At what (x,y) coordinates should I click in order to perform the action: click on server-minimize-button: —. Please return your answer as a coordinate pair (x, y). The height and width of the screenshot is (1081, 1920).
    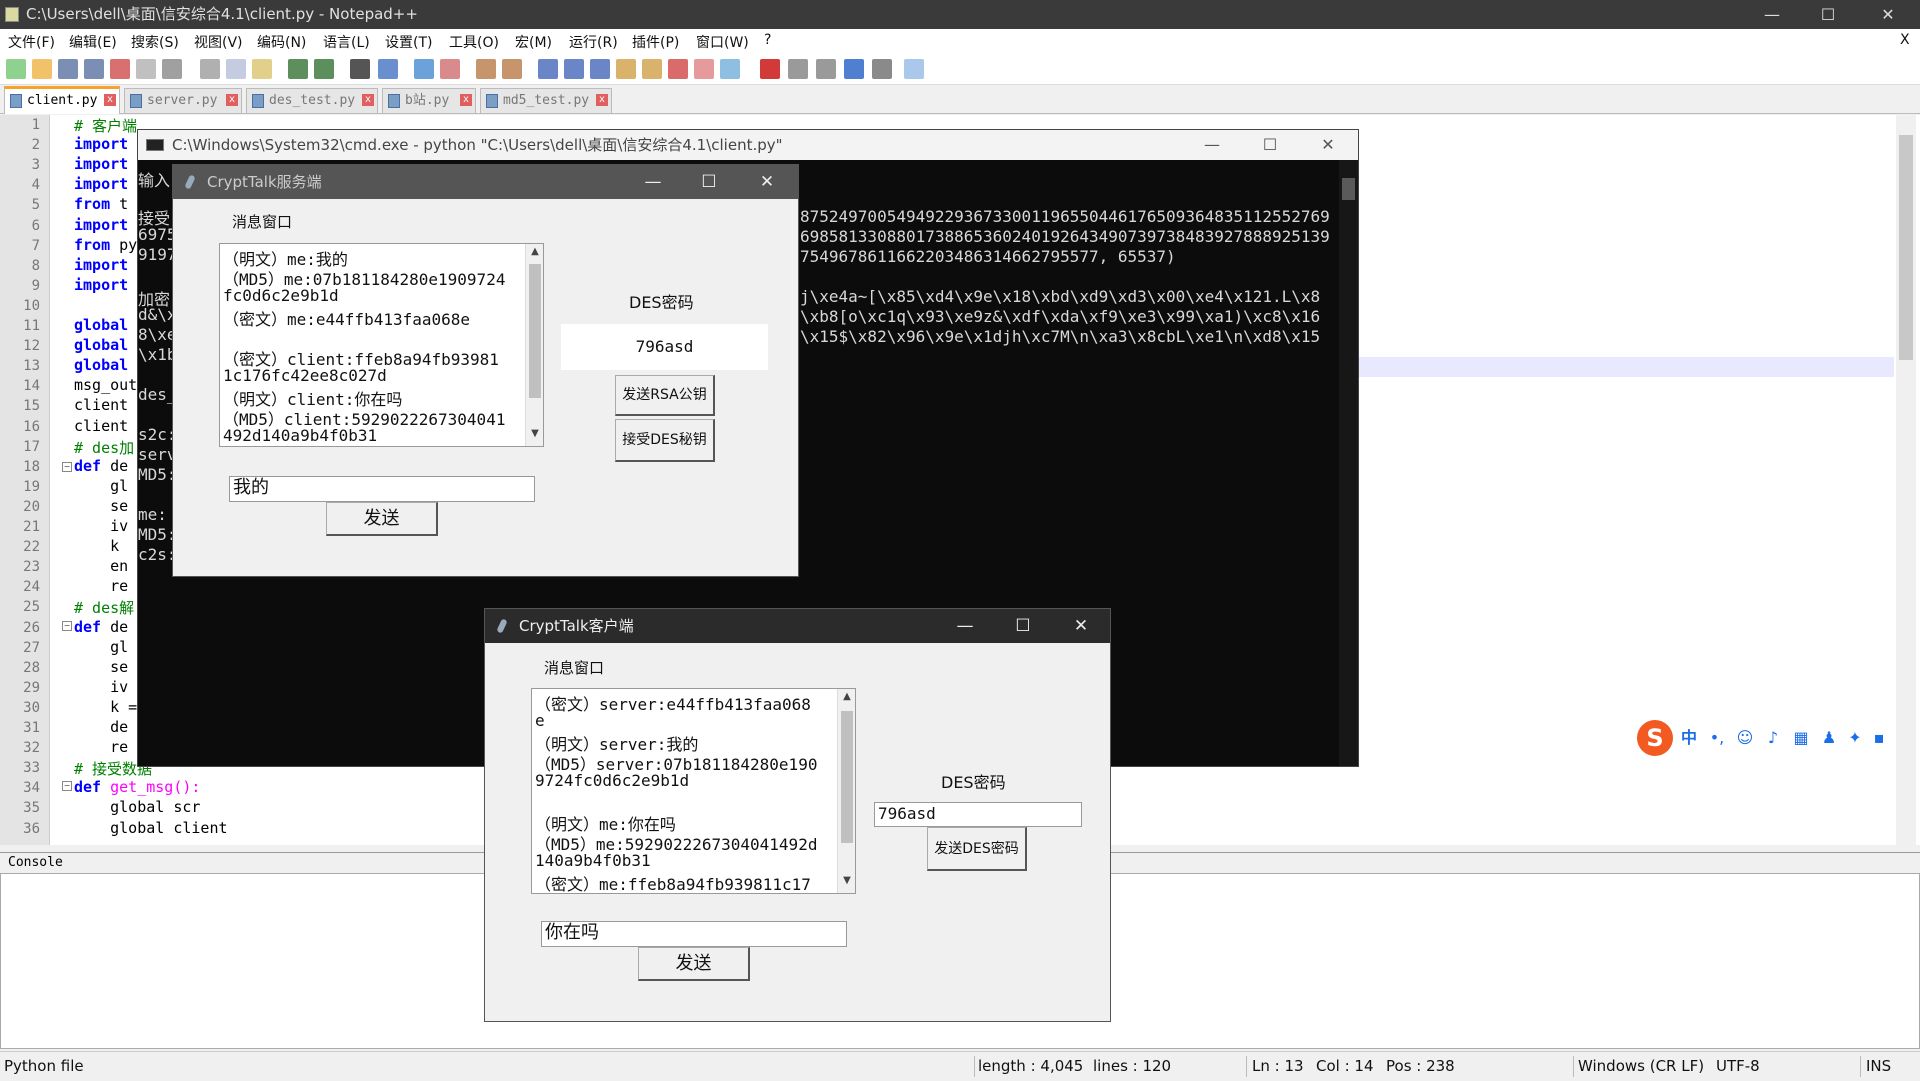
    Looking at the image, I should click on (653, 182).